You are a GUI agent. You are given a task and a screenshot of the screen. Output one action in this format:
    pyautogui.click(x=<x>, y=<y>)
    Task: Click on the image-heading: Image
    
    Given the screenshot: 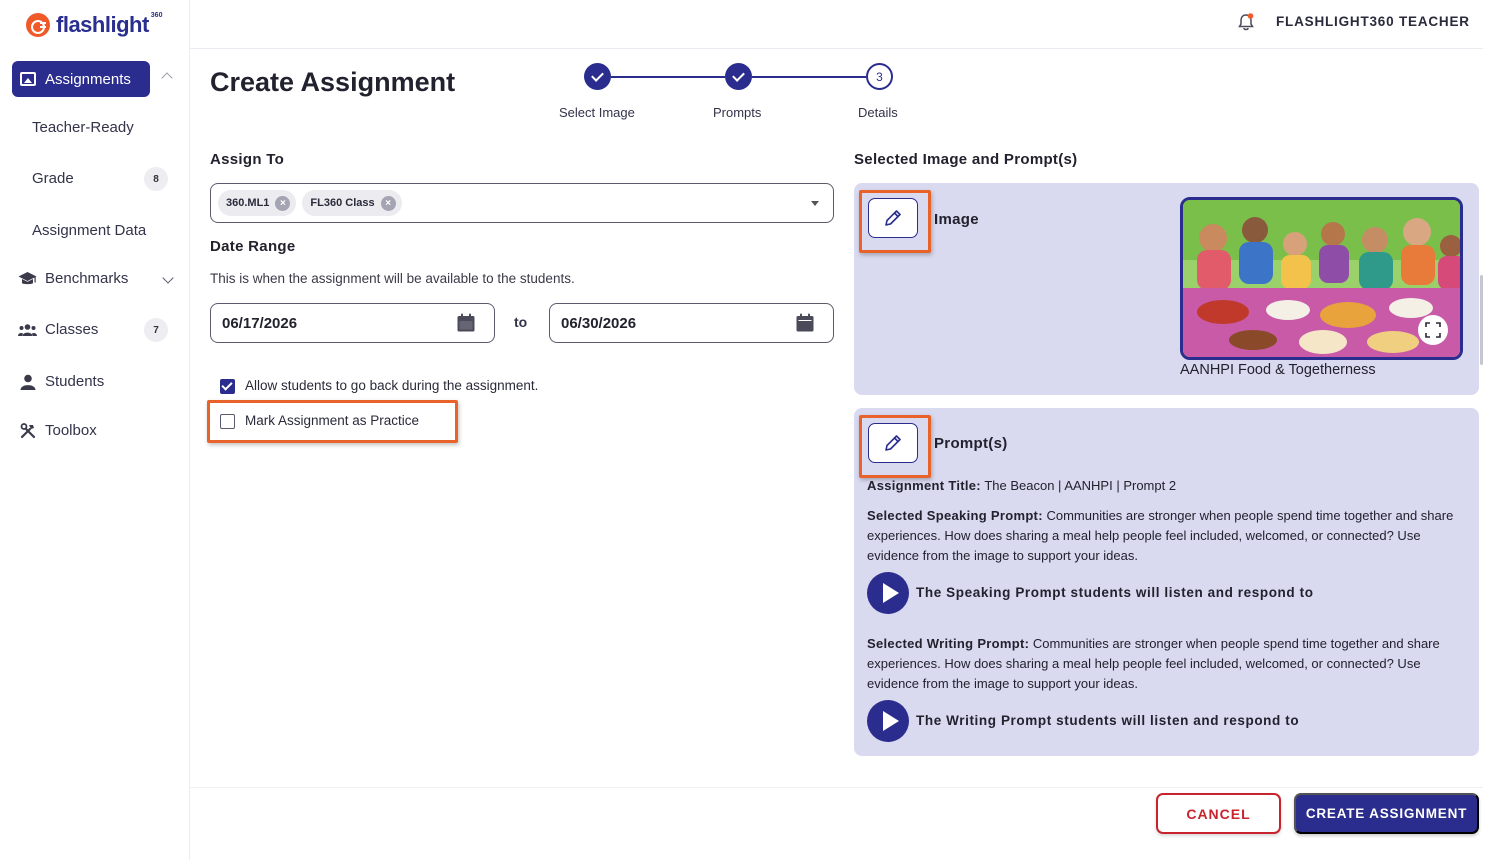 What is the action you would take?
    pyautogui.click(x=956, y=219)
    